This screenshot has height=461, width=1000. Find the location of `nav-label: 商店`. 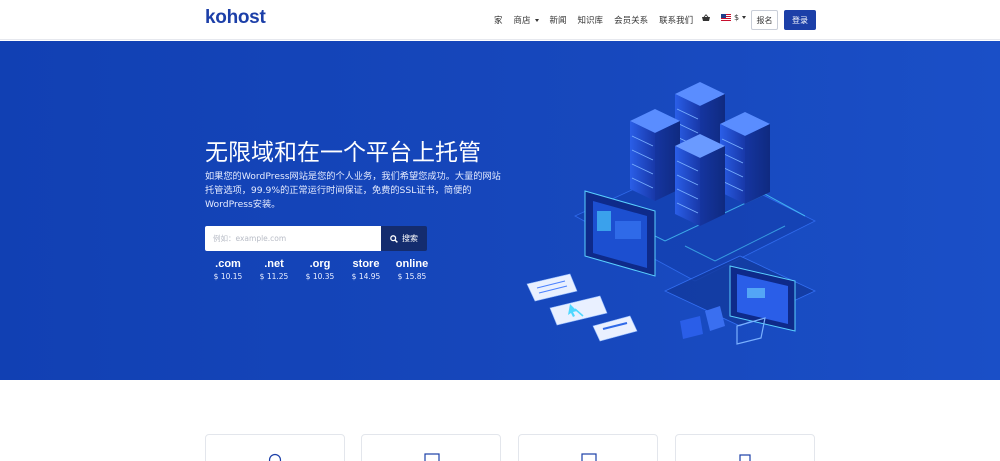

nav-label: 商店 is located at coordinates (522, 21).